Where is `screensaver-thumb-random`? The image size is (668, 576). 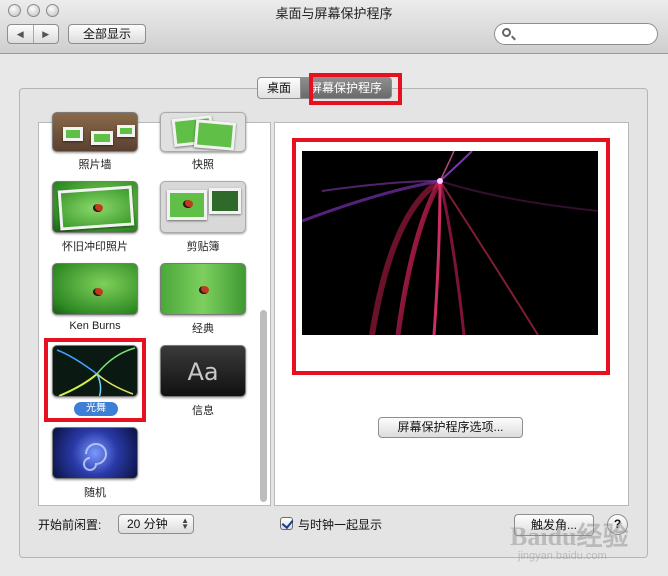
screensaver-thumb-random is located at coordinates (95, 453).